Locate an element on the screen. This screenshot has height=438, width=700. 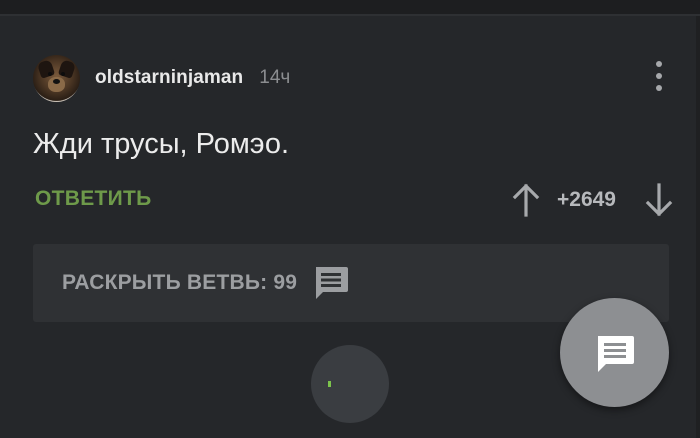
comment-rating: +2649 is located at coordinates (586, 199).